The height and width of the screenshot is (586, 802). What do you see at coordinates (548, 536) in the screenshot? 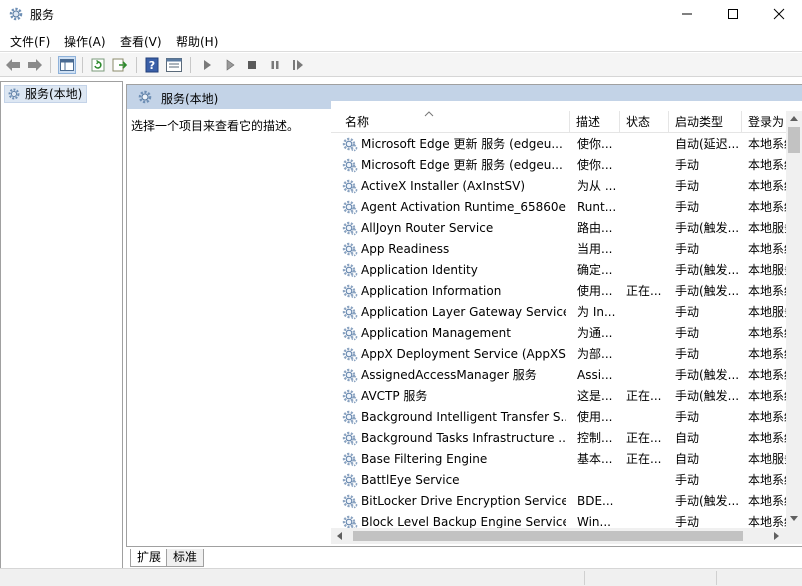
I see `horizontal-scroll-thumb` at bounding box center [548, 536].